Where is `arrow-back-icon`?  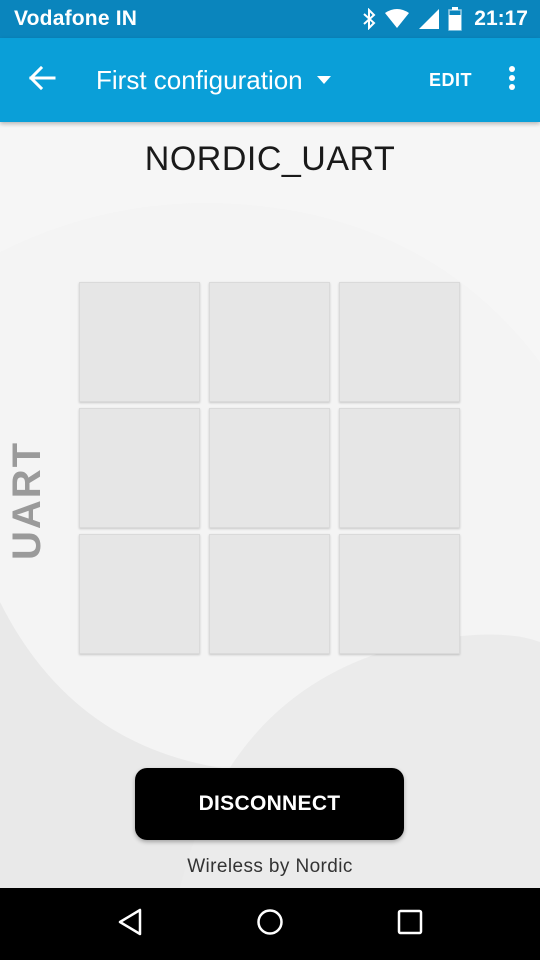
arrow-back-icon is located at coordinates (42, 80).